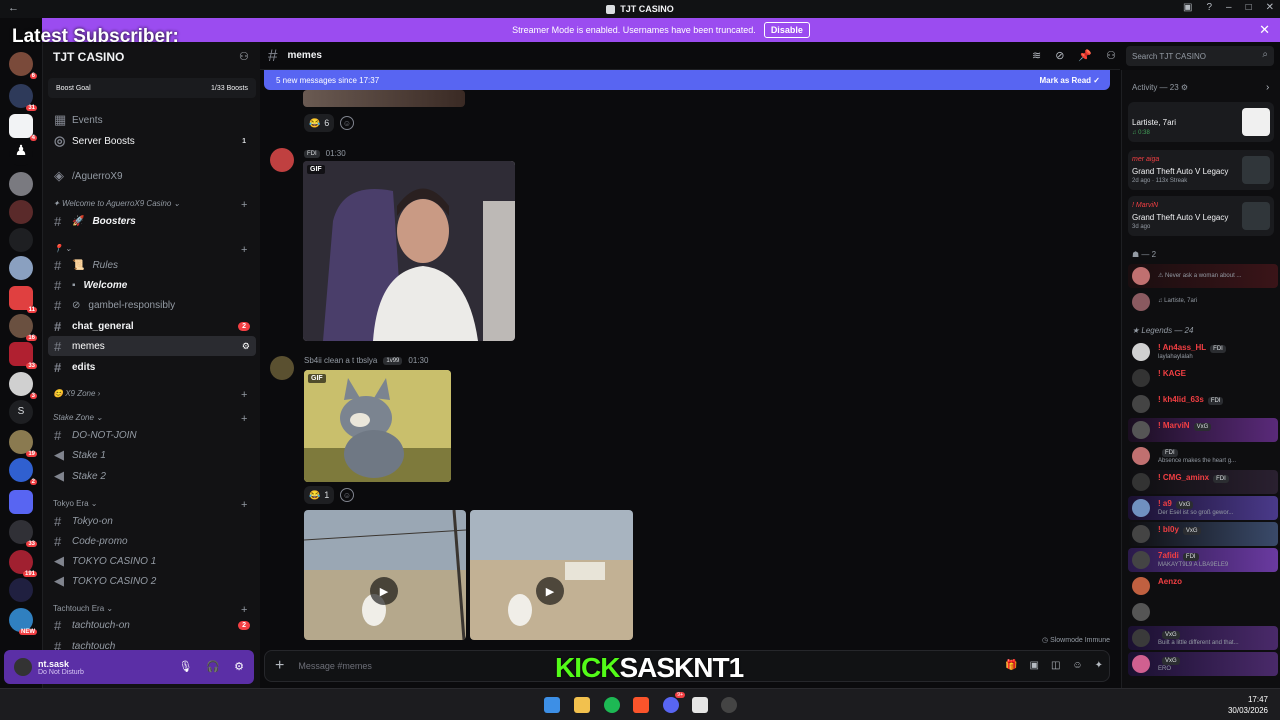  What do you see at coordinates (152, 305) in the screenshot?
I see `channel-gambel: # ⊘ gambel-responsibly` at bounding box center [152, 305].